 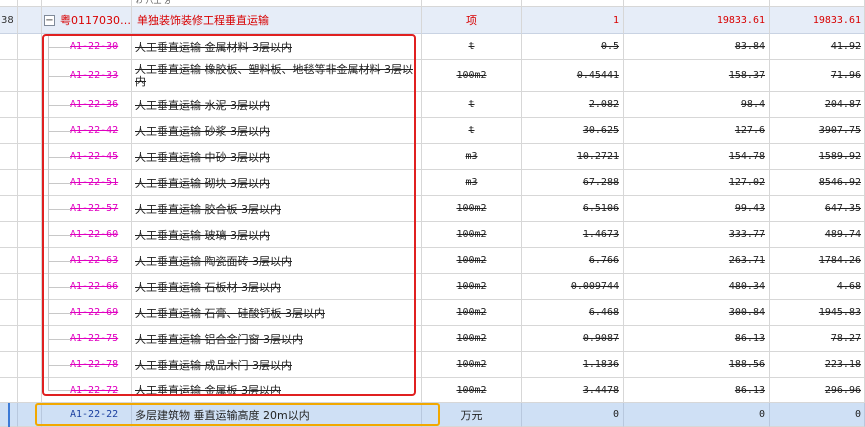 What do you see at coordinates (277, 105) in the screenshot?
I see `row-name: 人工垂直运输 水泥 3层以内` at bounding box center [277, 105].